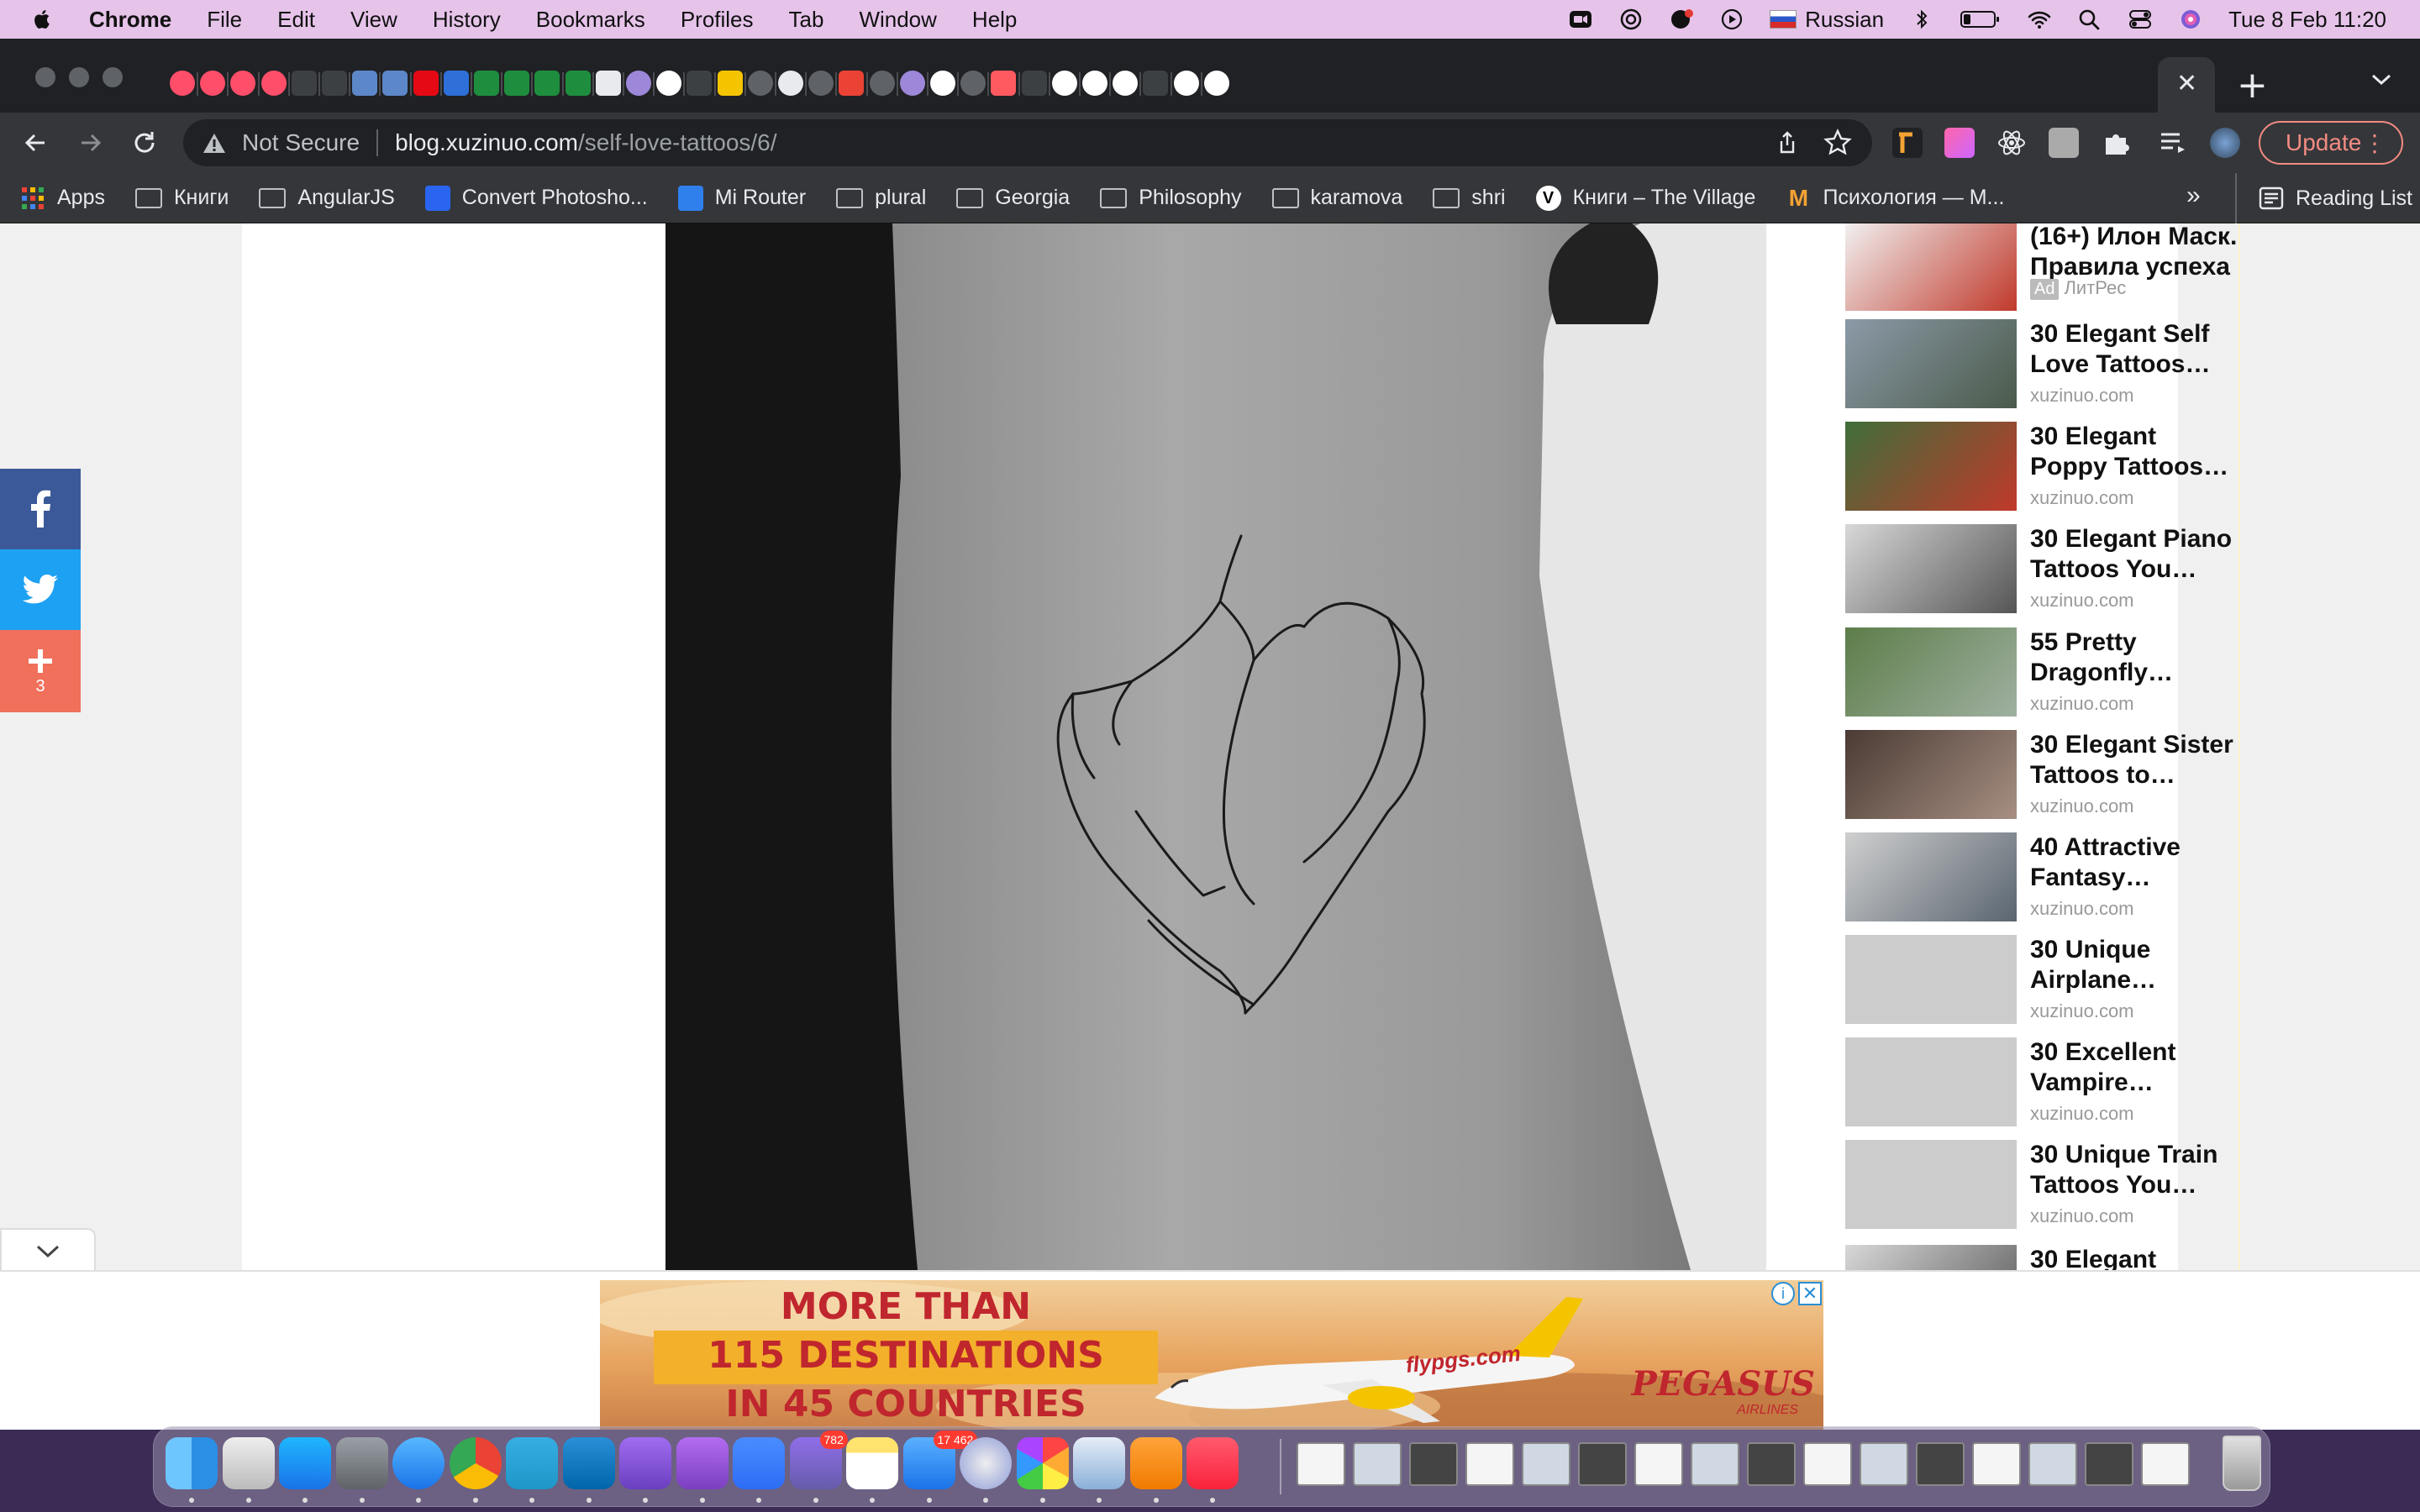  Describe the element at coordinates (1034, 83) in the screenshot. I see `speaker-tab-icon` at that location.